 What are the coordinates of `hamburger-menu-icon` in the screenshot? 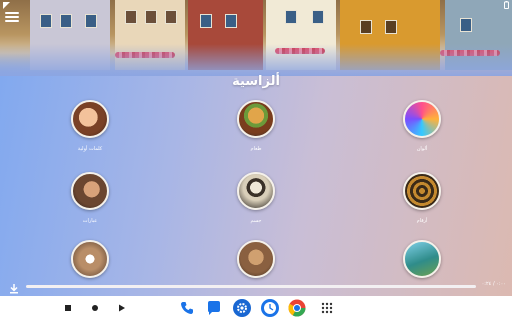 It's located at (12, 18).